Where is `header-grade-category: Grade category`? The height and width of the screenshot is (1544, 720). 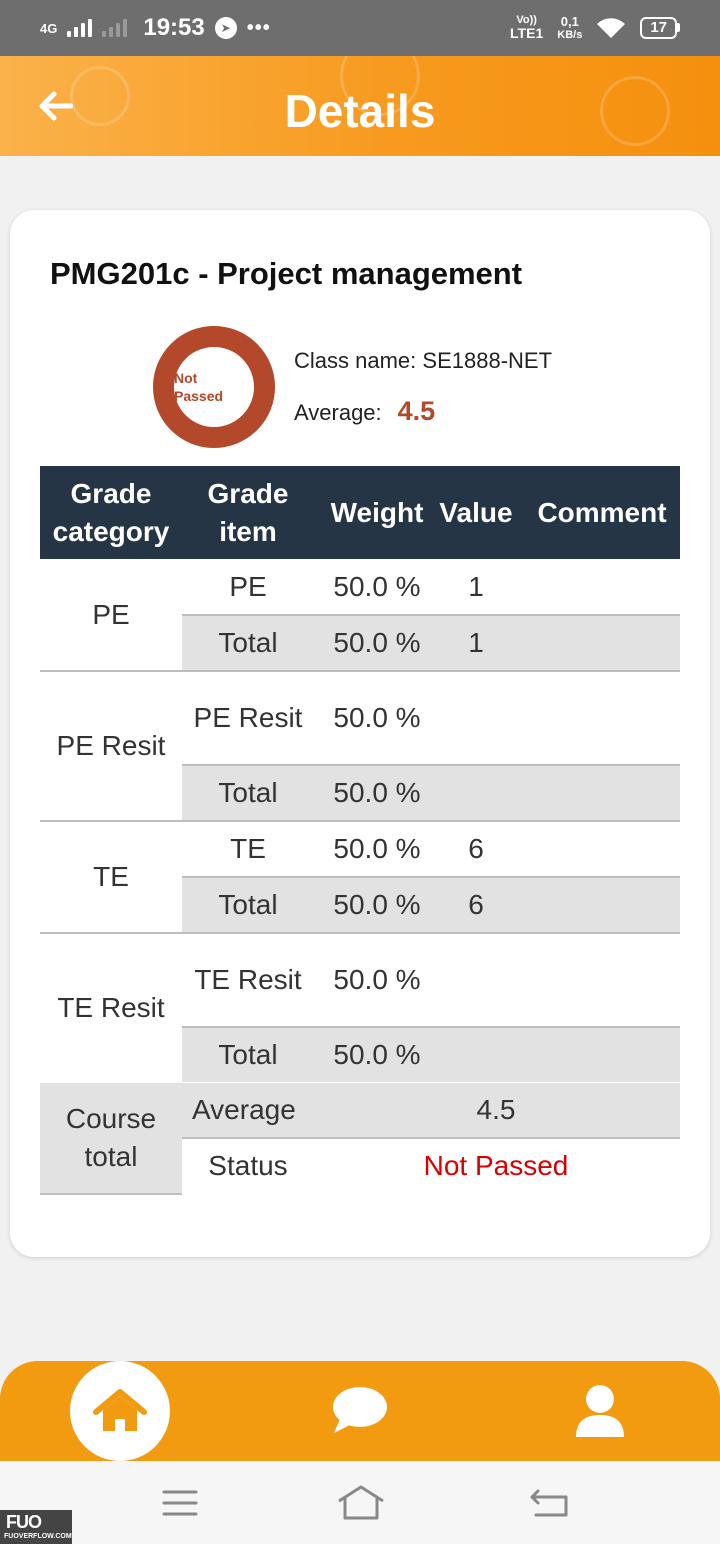 header-grade-category: Grade category is located at coordinates (111, 512).